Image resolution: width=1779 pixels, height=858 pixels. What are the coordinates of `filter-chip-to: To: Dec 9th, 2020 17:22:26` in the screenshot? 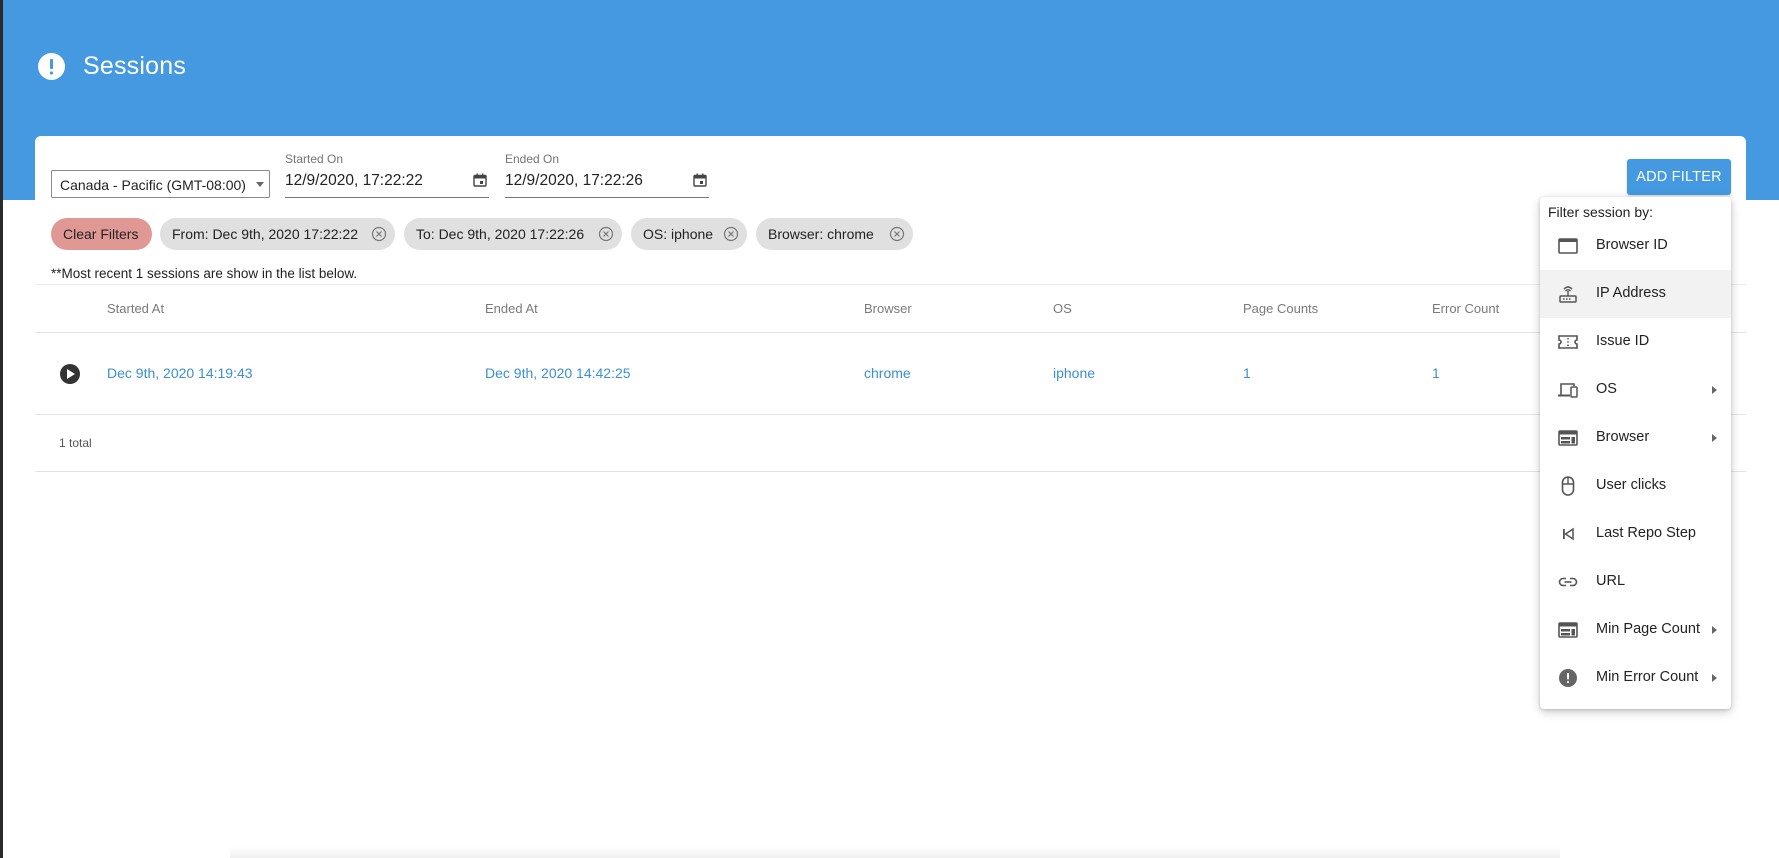 It's located at (513, 234).